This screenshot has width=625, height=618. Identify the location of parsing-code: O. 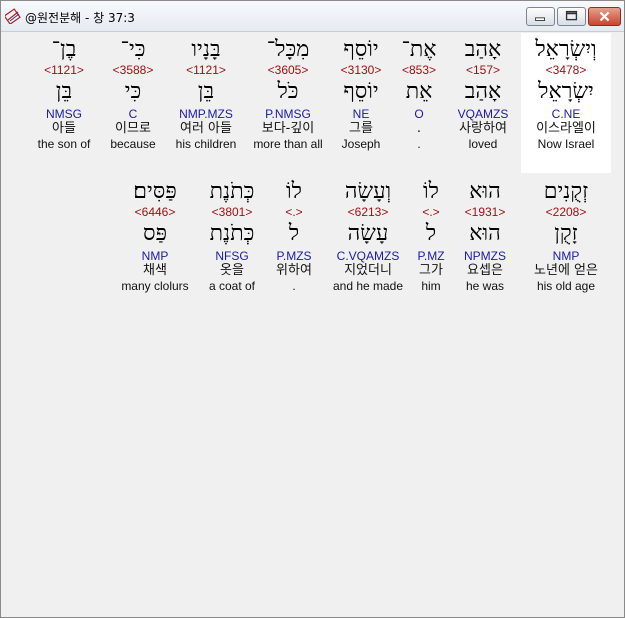
(419, 114).